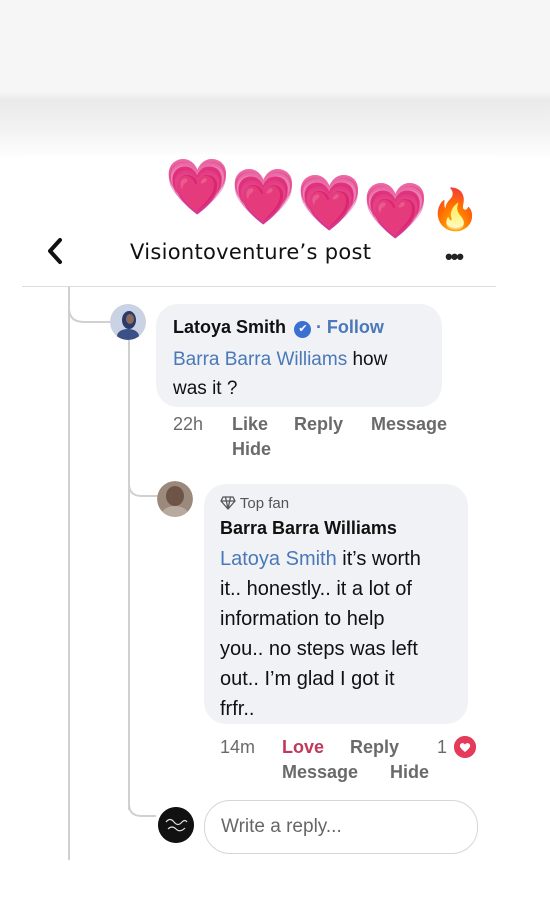 The image size is (550, 900). I want to click on avatar-logo-image, so click(176, 825).